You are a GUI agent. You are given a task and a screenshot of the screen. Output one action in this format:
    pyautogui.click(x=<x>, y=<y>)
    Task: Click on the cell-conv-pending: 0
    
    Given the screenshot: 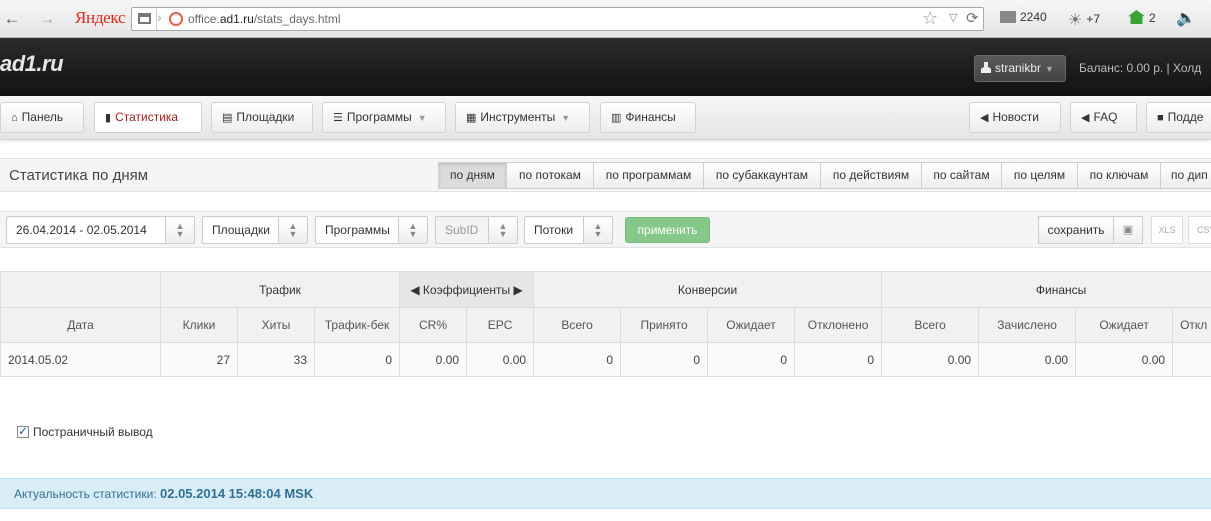 What is the action you would take?
    pyautogui.click(x=751, y=359)
    